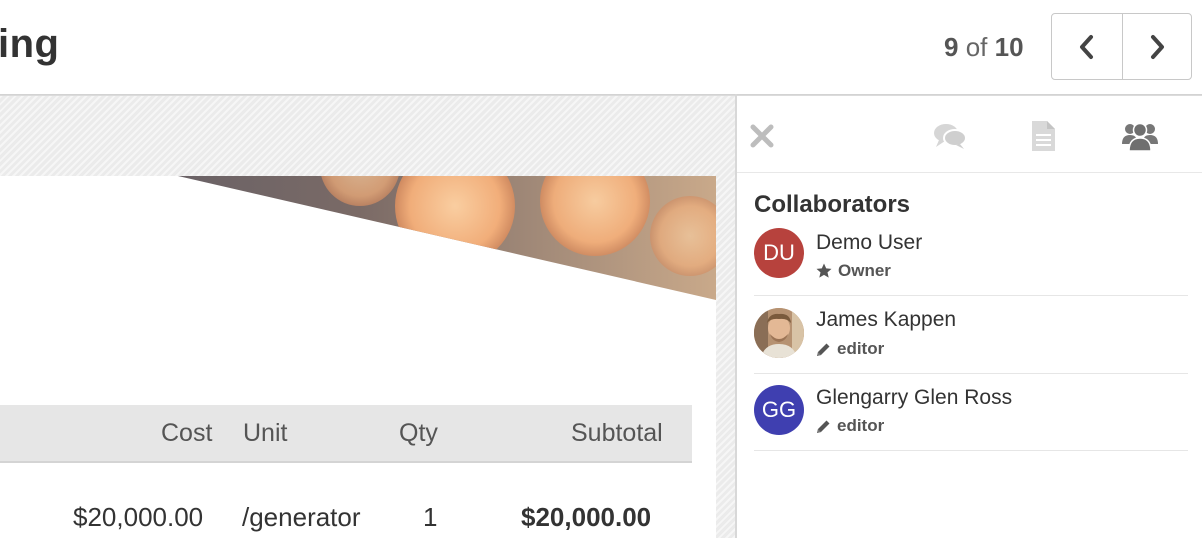 The image size is (1202, 538). I want to click on profile-photo, so click(779, 333).